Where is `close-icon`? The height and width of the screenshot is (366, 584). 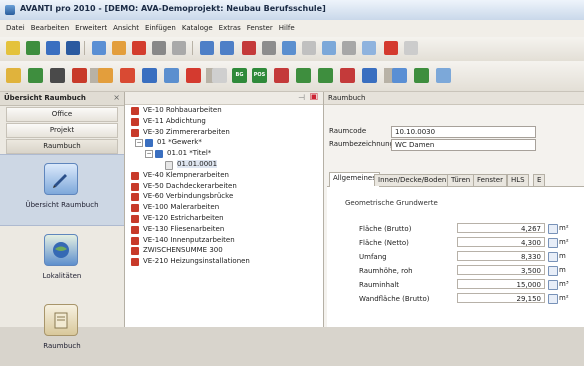
close-icon is located at coordinates (309, 48).